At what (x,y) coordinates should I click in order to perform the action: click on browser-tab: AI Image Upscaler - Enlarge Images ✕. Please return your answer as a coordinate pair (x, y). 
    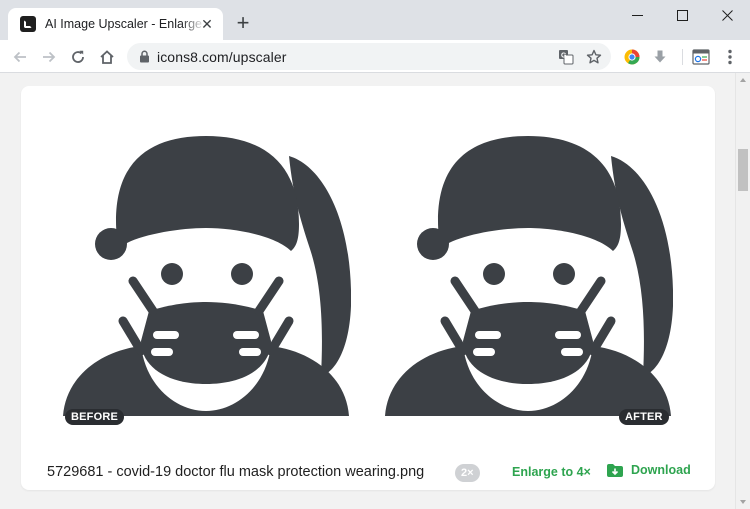
    Looking at the image, I should click on (115, 24).